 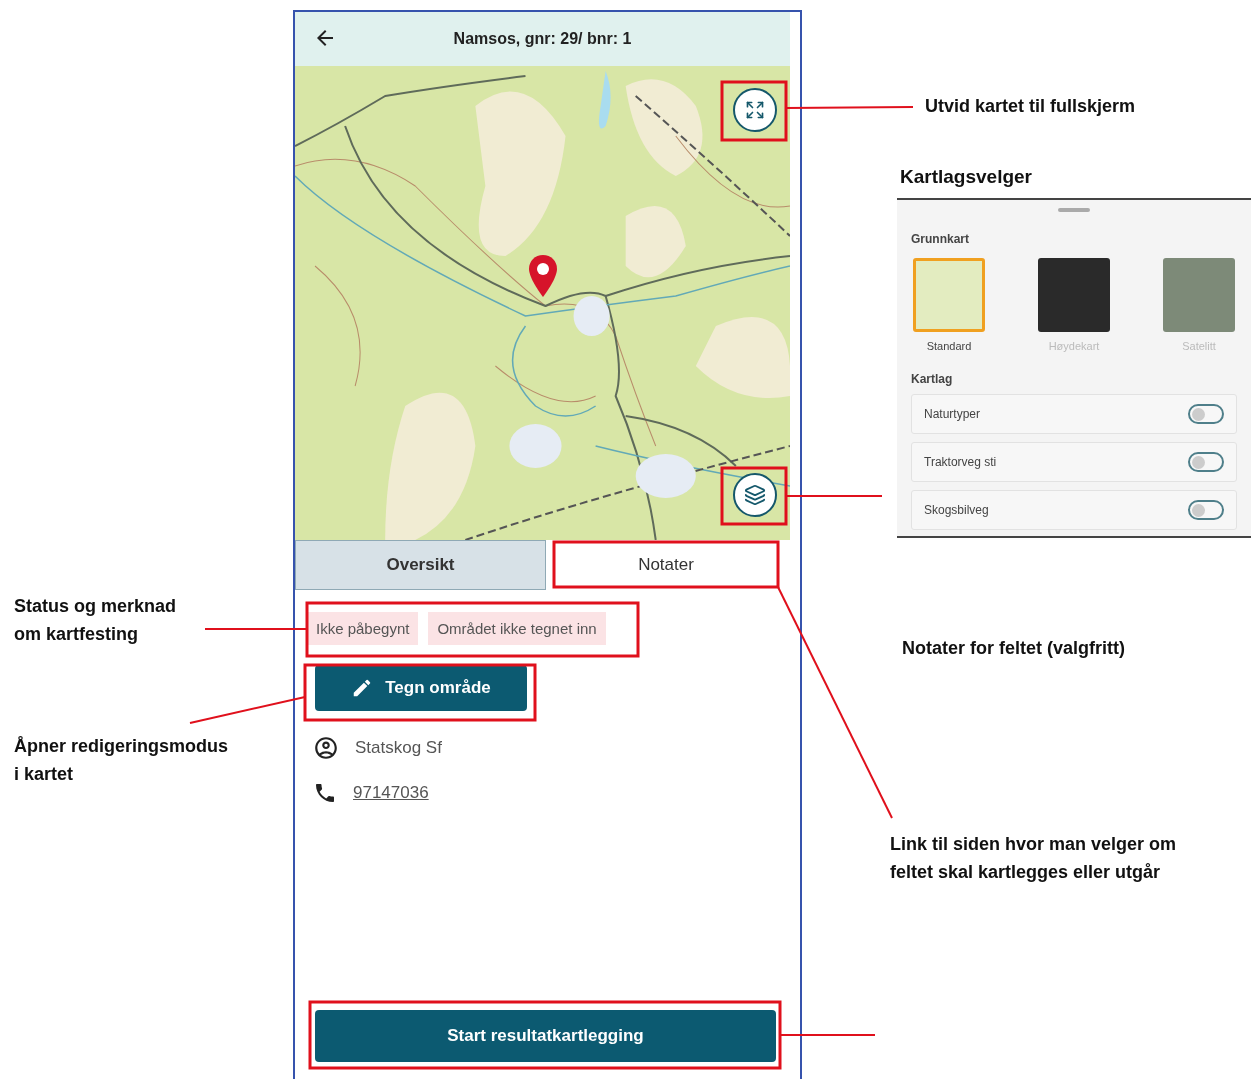 I want to click on thumbnail-label: Satelitt, so click(x=1199, y=346).